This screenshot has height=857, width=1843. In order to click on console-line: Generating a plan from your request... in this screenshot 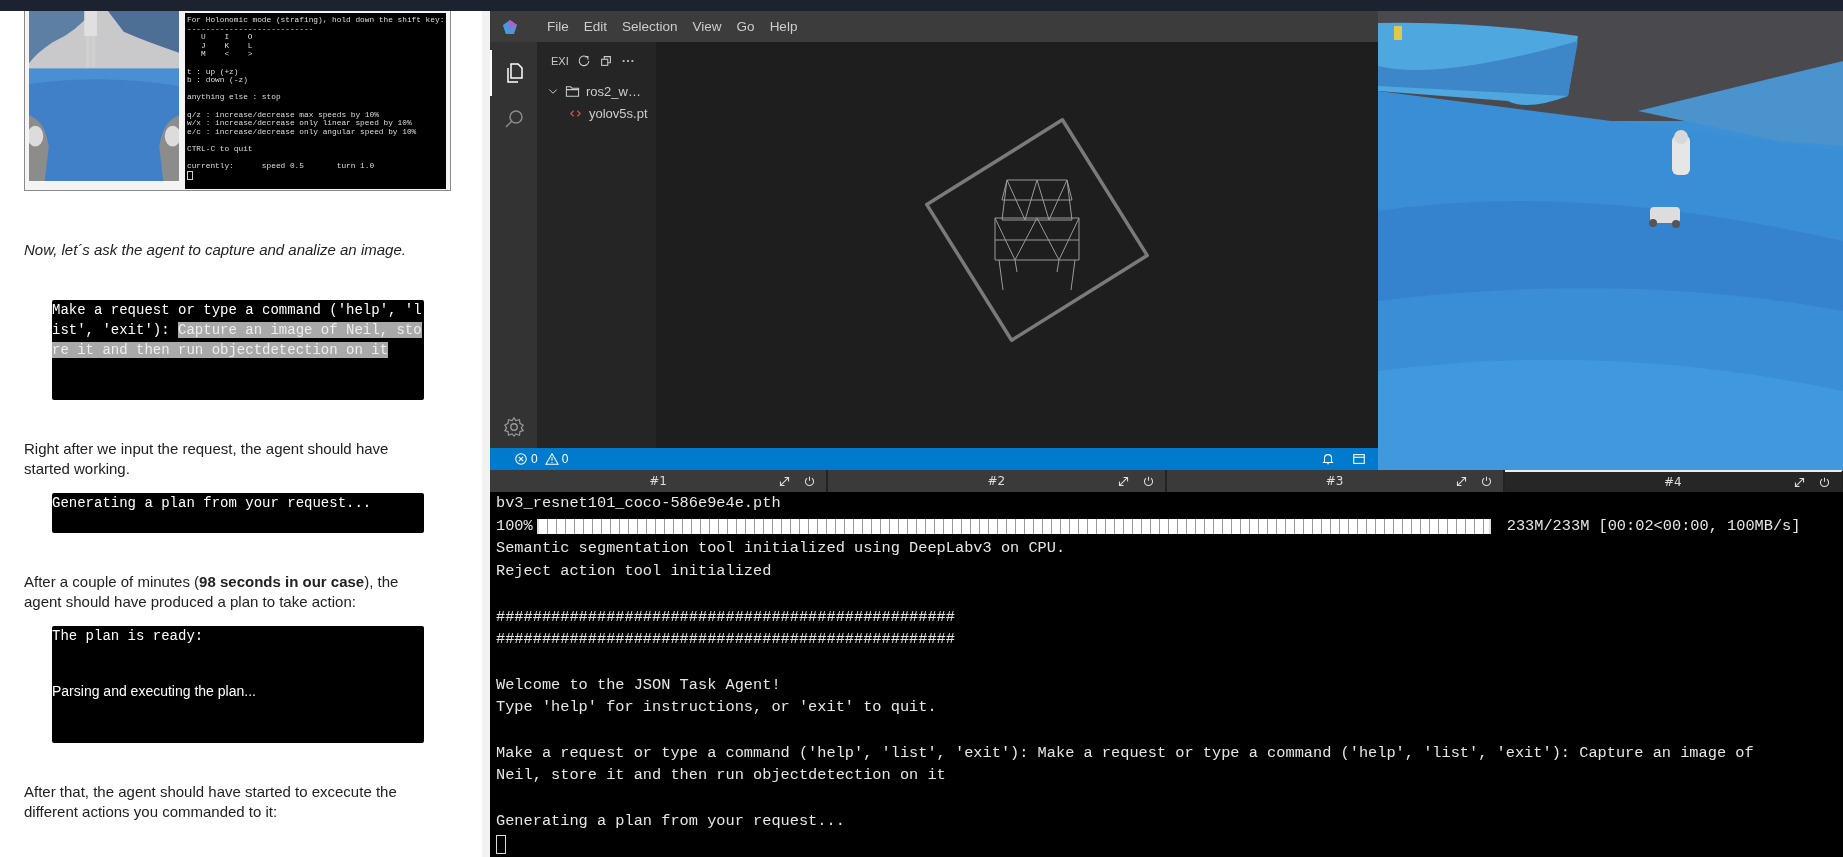, I will do `click(212, 503)`.